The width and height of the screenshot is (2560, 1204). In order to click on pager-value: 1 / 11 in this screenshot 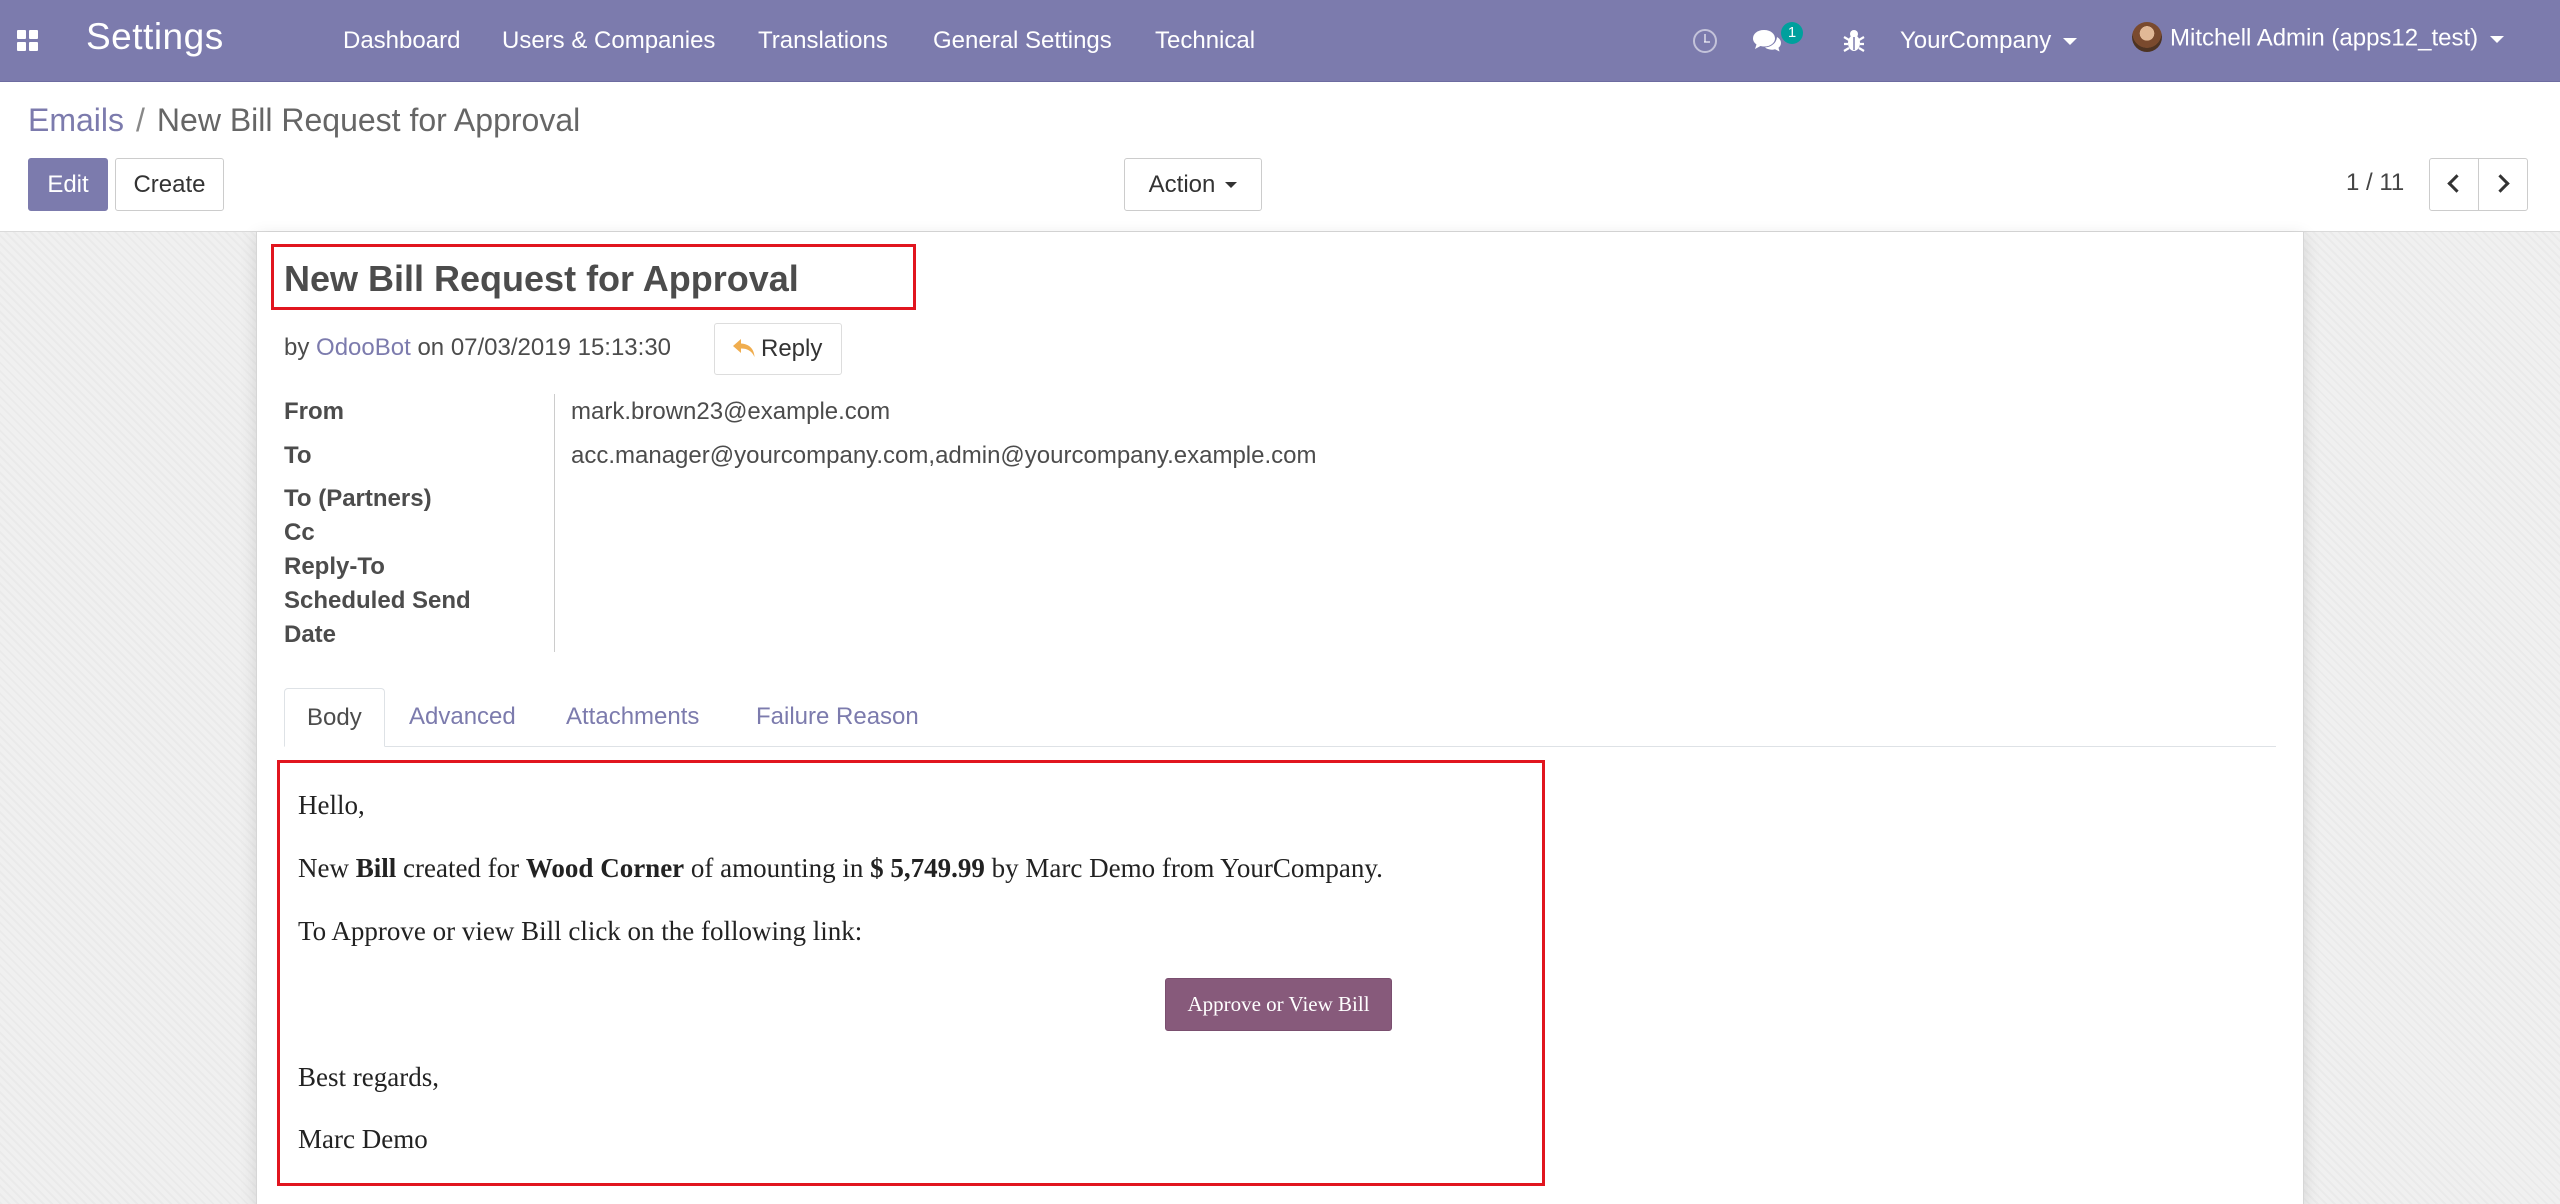, I will do `click(2375, 183)`.